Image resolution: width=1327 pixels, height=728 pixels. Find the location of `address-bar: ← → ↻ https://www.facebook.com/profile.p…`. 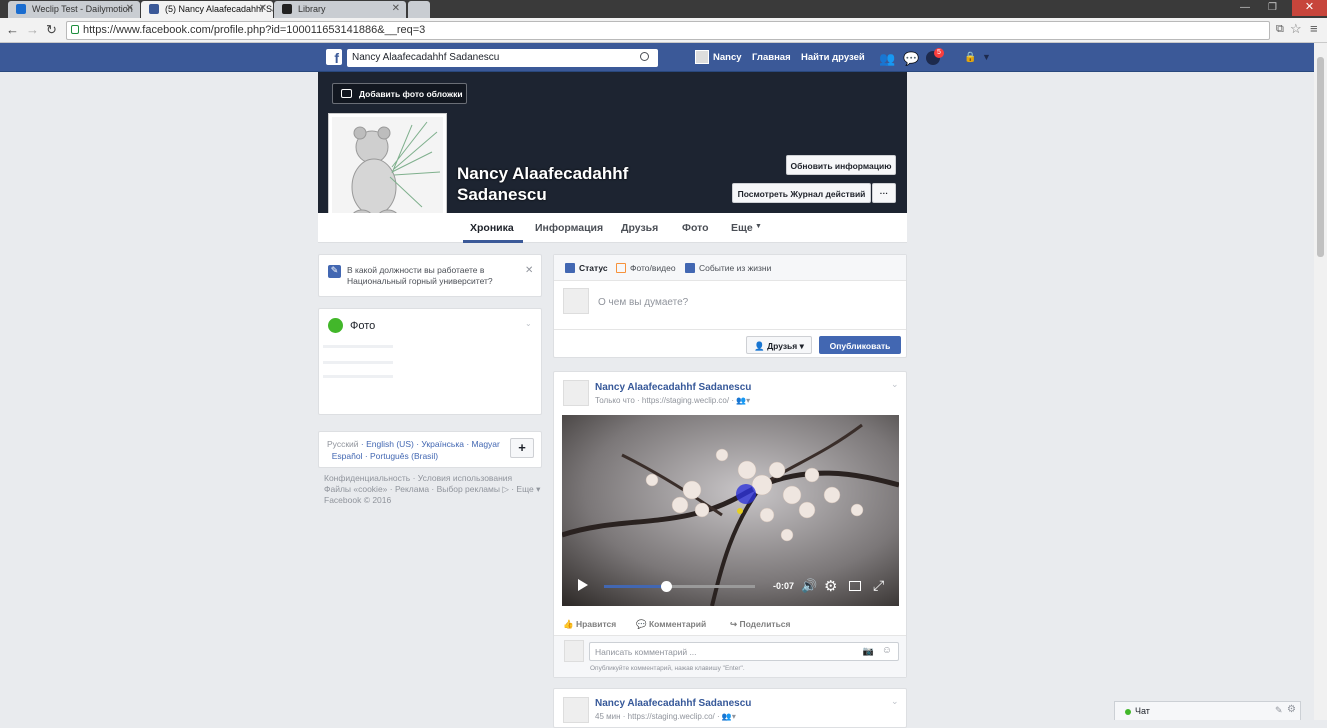

address-bar: ← → ↻ https://www.facebook.com/profile.p… is located at coordinates (663, 30).